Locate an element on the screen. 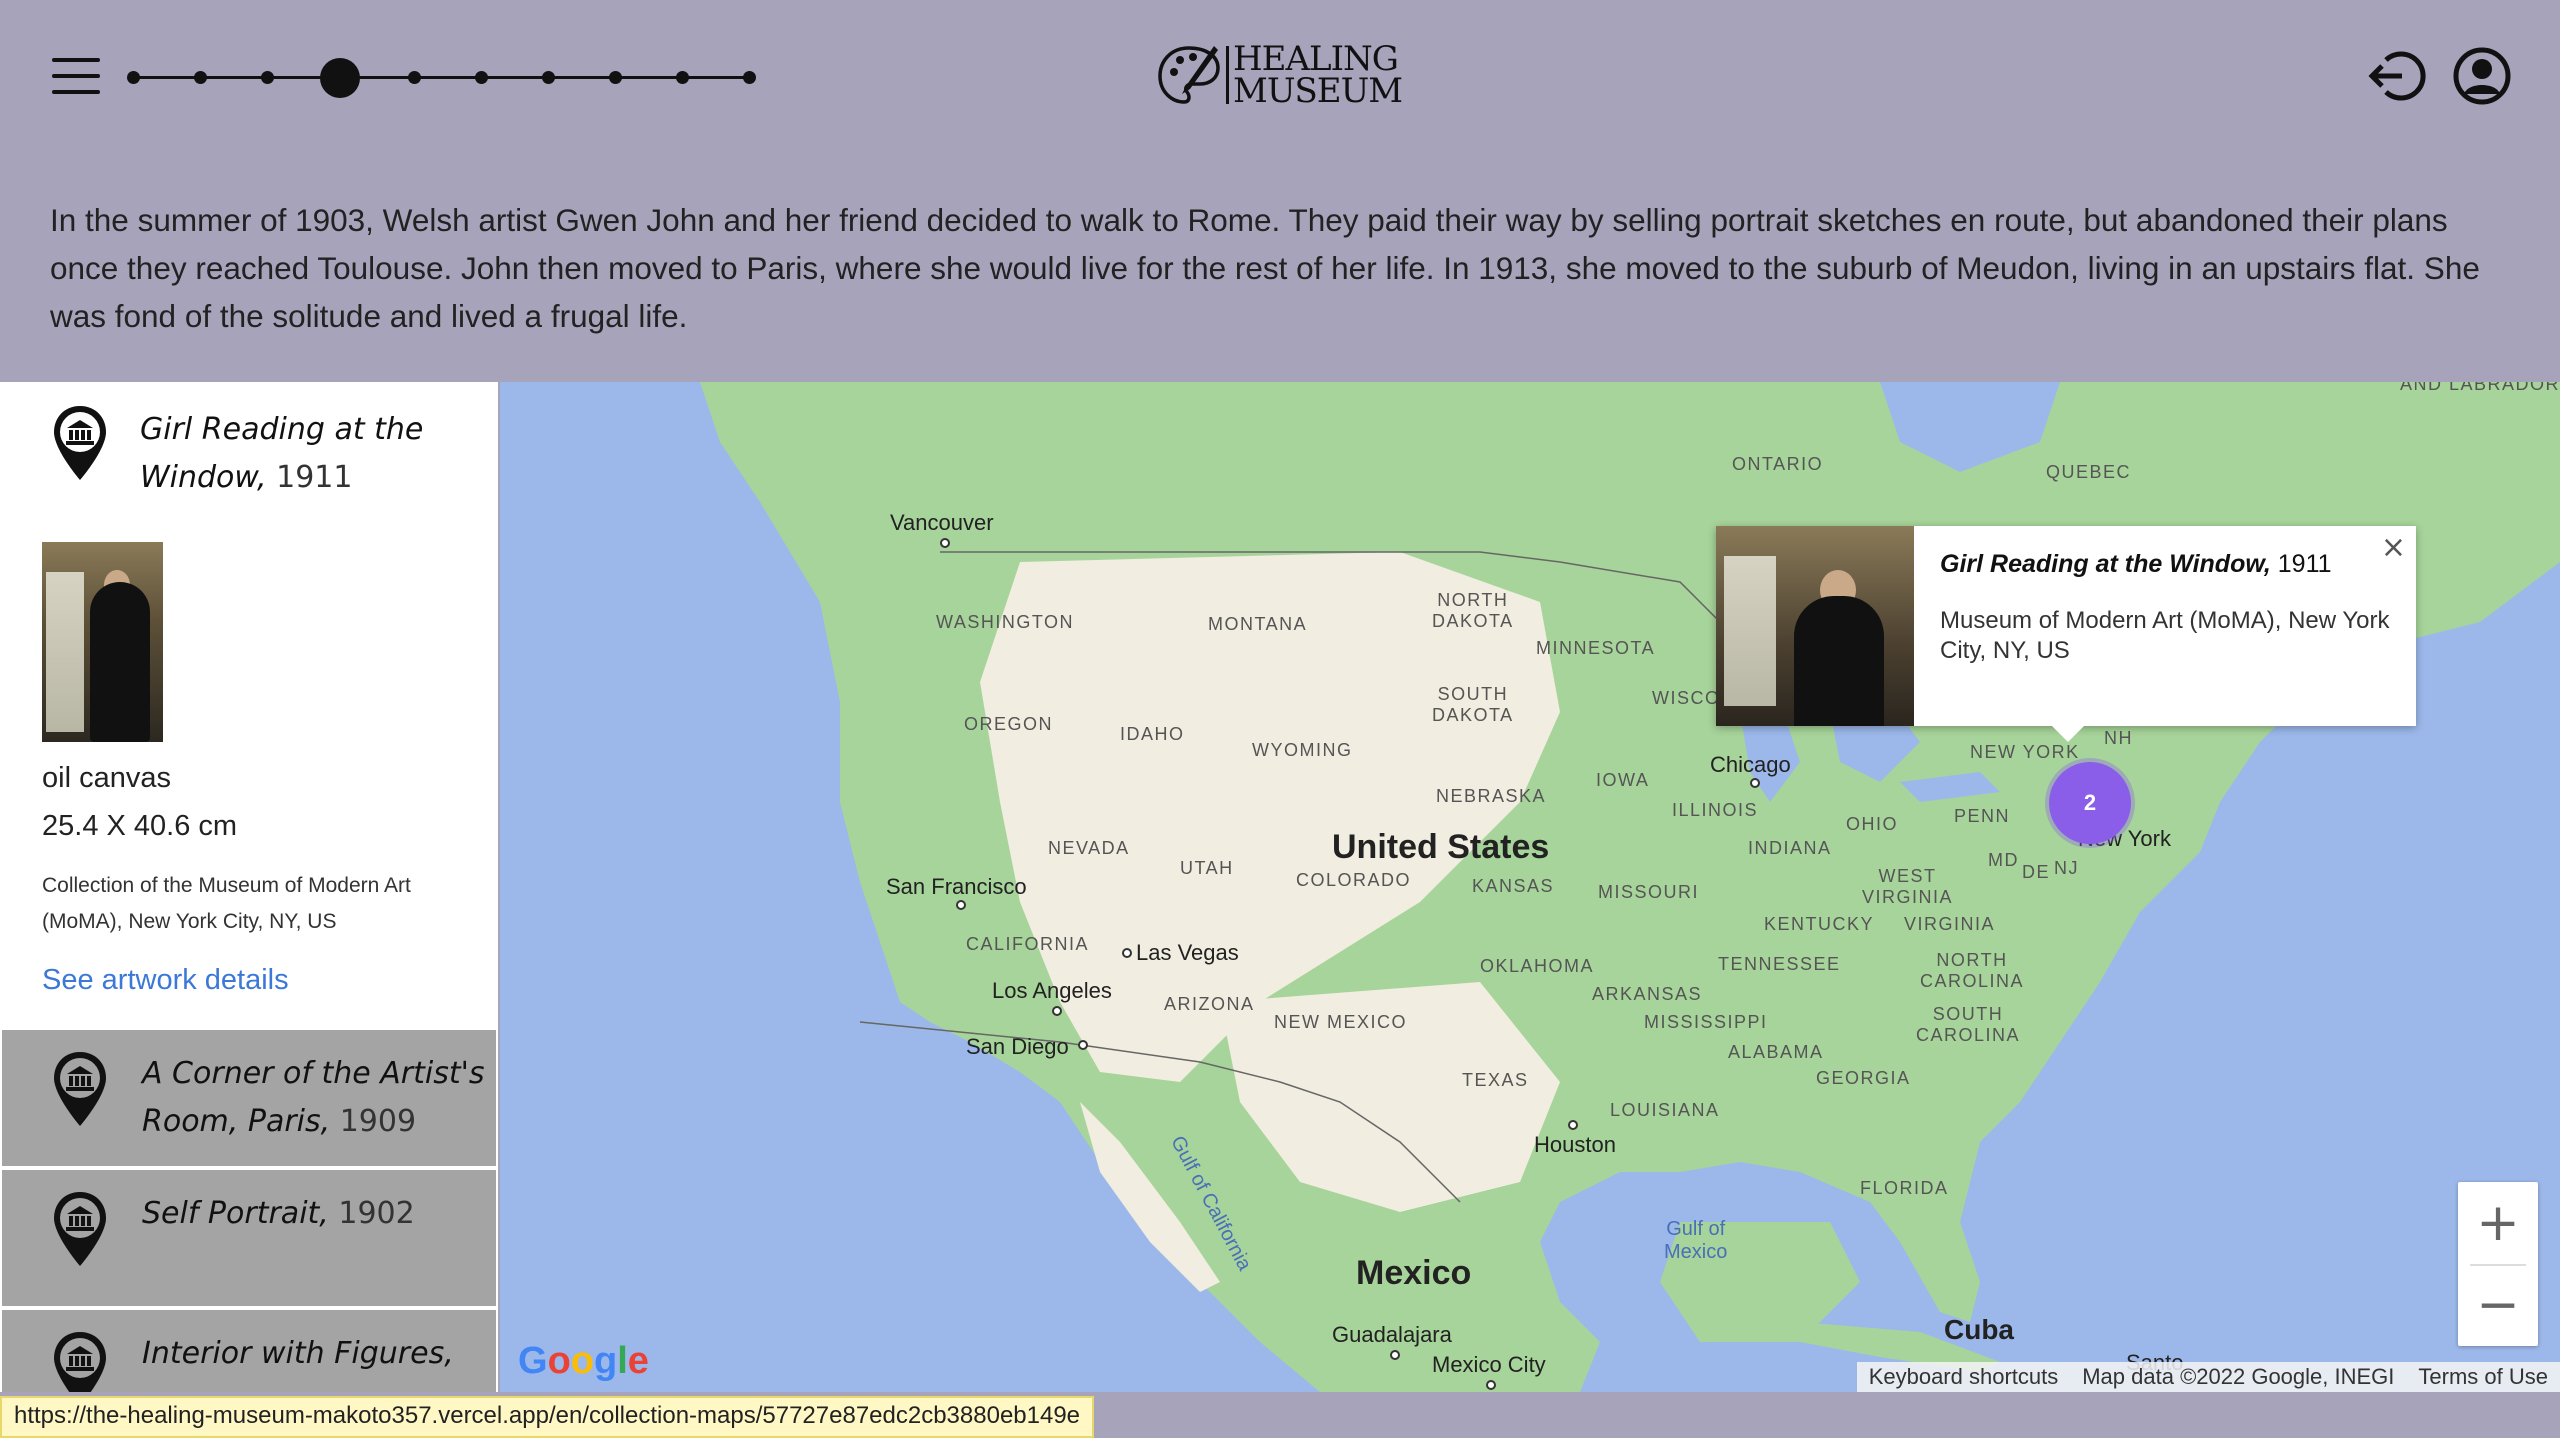 The width and height of the screenshot is (2560, 1438). artwork-title-line1: Self Portrait, is located at coordinates (235, 1213).